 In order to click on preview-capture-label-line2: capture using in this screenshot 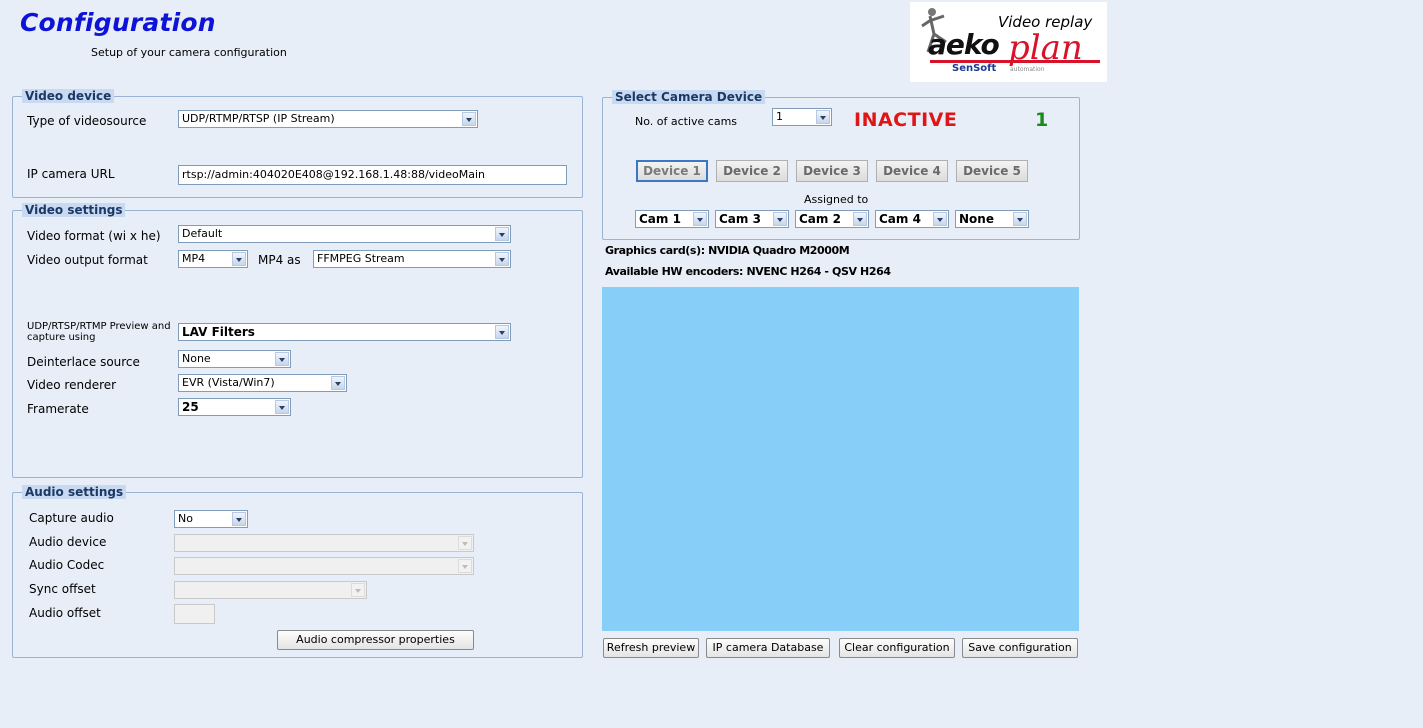, I will do `click(61, 337)`.